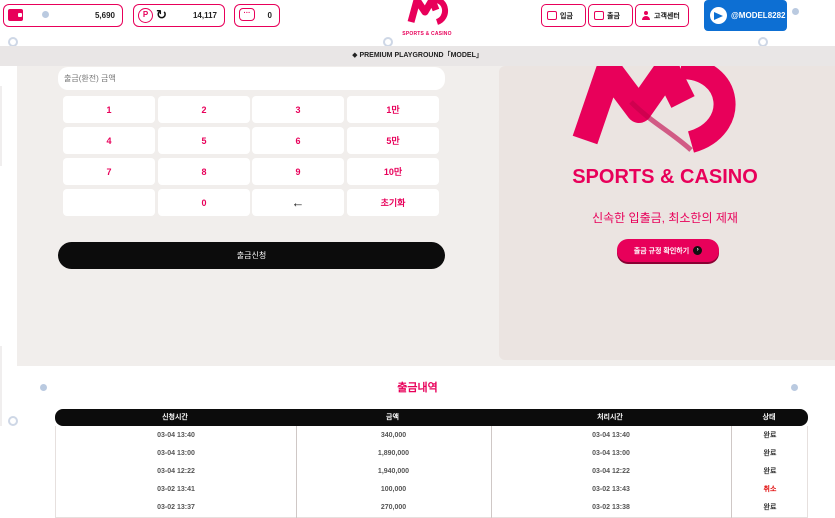 The width and height of the screenshot is (835, 518). Describe the element at coordinates (552, 15) in the screenshot. I see `deposit-icon` at that location.